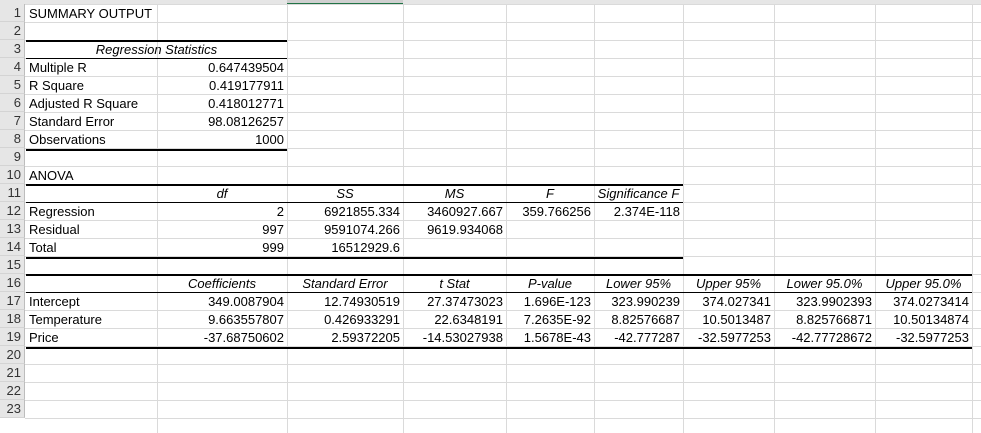 This screenshot has width=981, height=433. What do you see at coordinates (824, 338) in the screenshot?
I see `coef-cell: -42.77728672` at bounding box center [824, 338].